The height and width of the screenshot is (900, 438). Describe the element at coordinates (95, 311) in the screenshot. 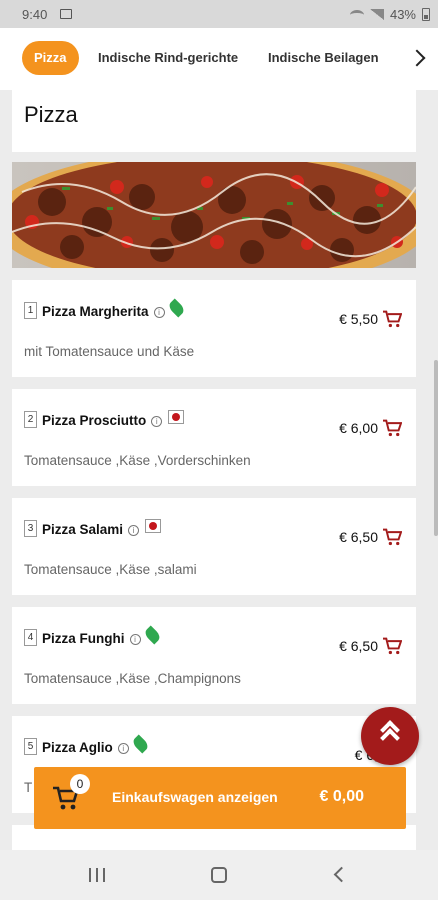

I see `item-name-text: Pizza Margherita` at that location.